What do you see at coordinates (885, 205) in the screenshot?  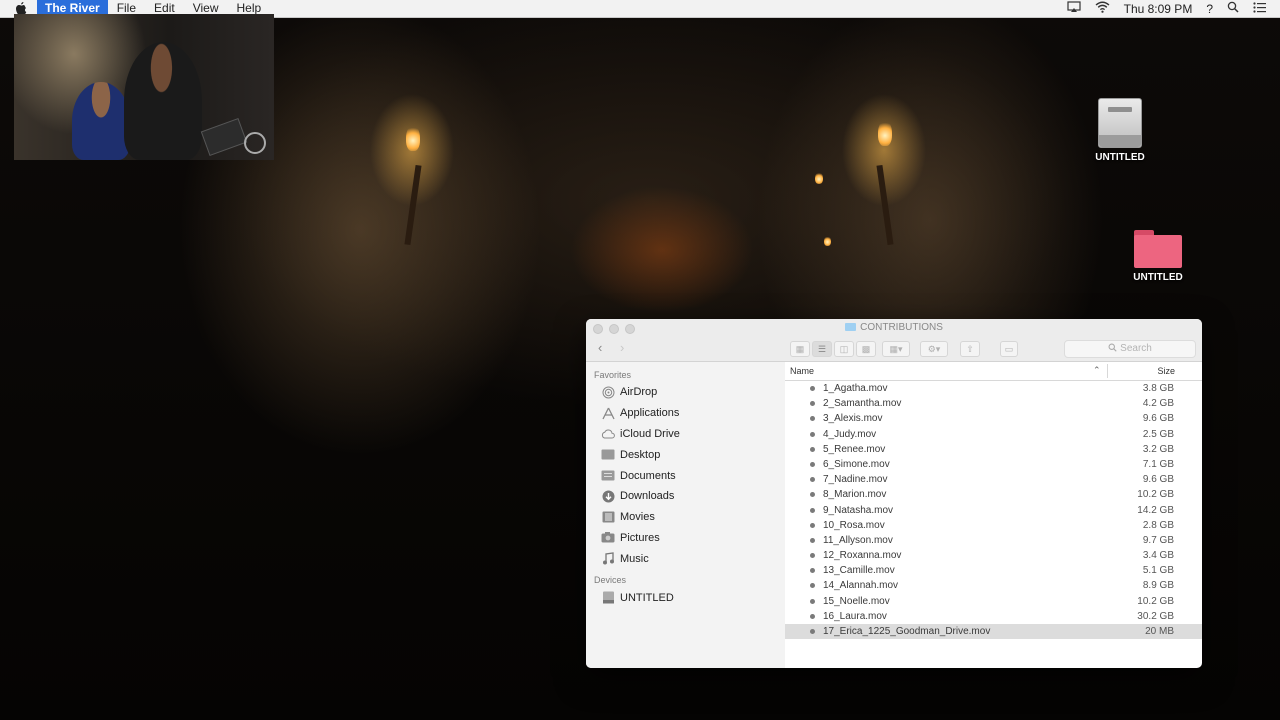 I see `torch-right` at bounding box center [885, 205].